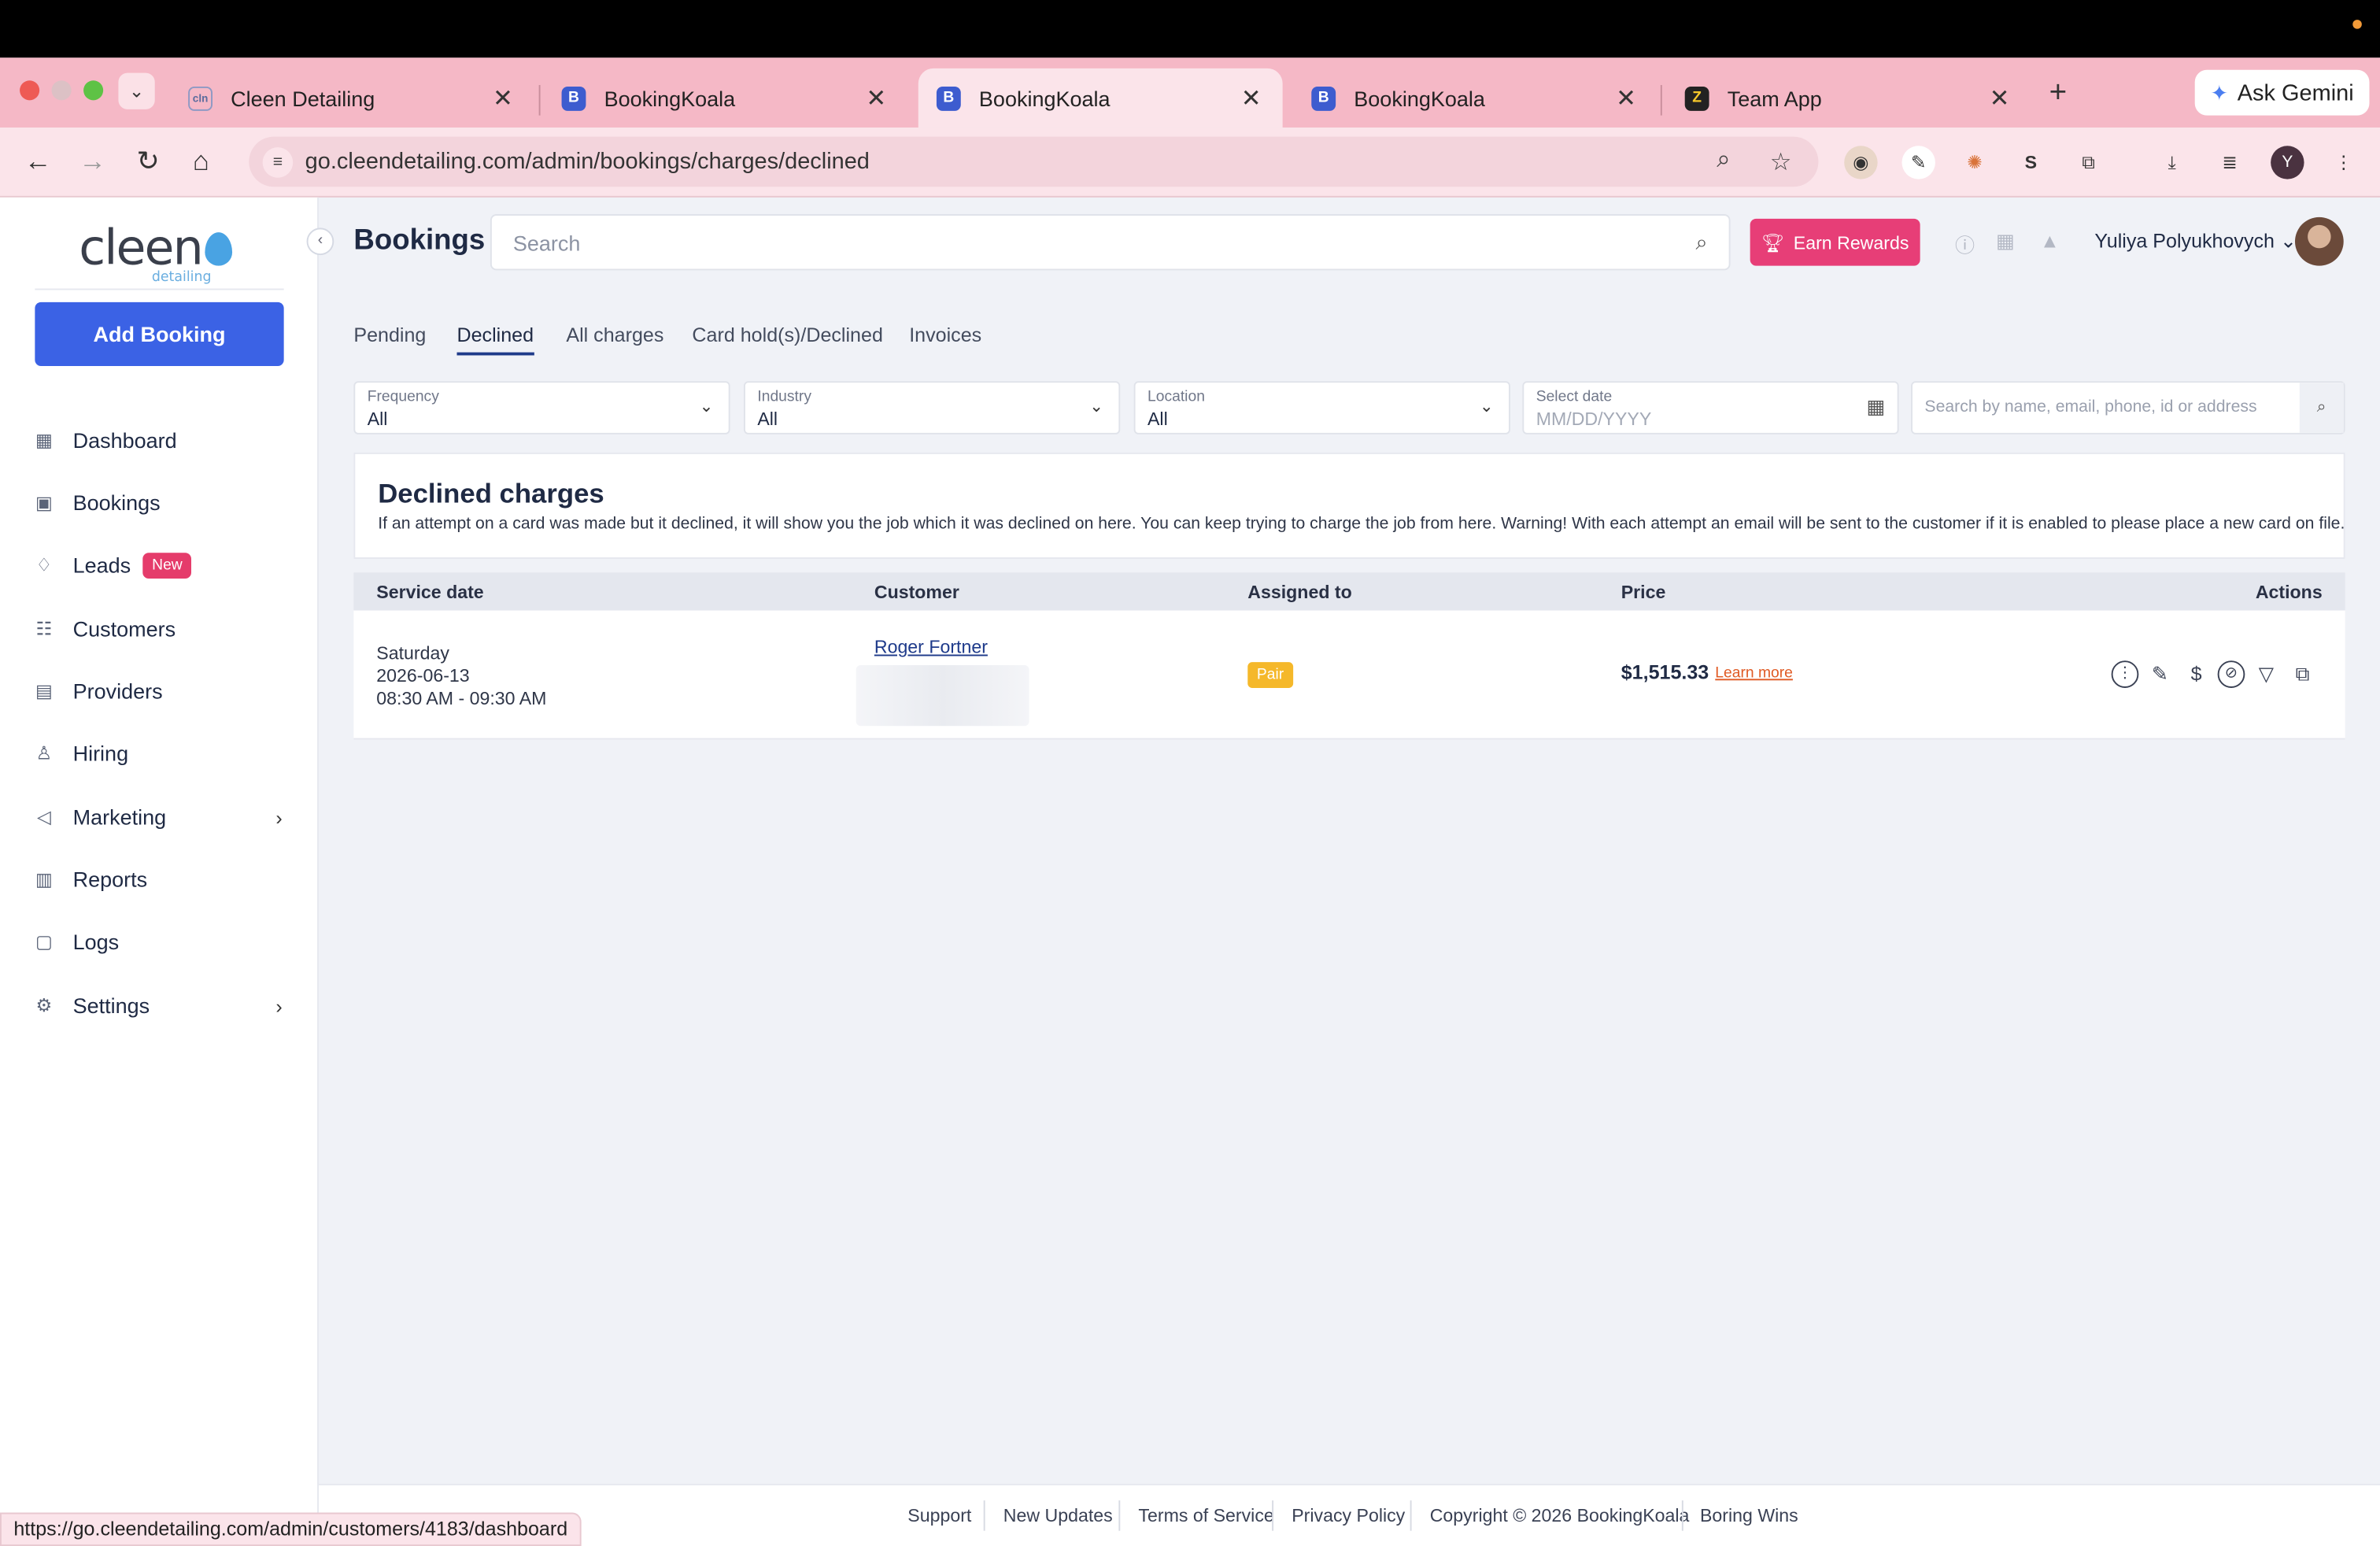 This screenshot has width=2380, height=1546. Describe the element at coordinates (541, 408) in the screenshot. I see `frequency-select: Frequency All ⌄` at that location.